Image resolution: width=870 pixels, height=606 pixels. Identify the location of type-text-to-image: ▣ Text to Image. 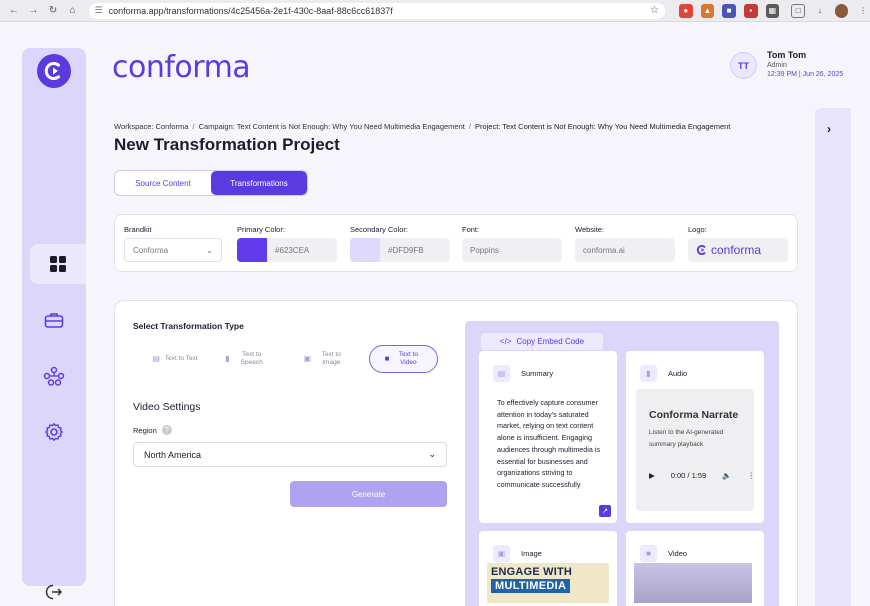
(325, 359).